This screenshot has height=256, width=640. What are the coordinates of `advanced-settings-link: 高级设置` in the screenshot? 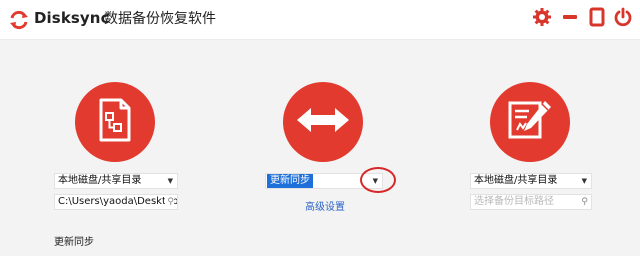 It's located at (325, 205).